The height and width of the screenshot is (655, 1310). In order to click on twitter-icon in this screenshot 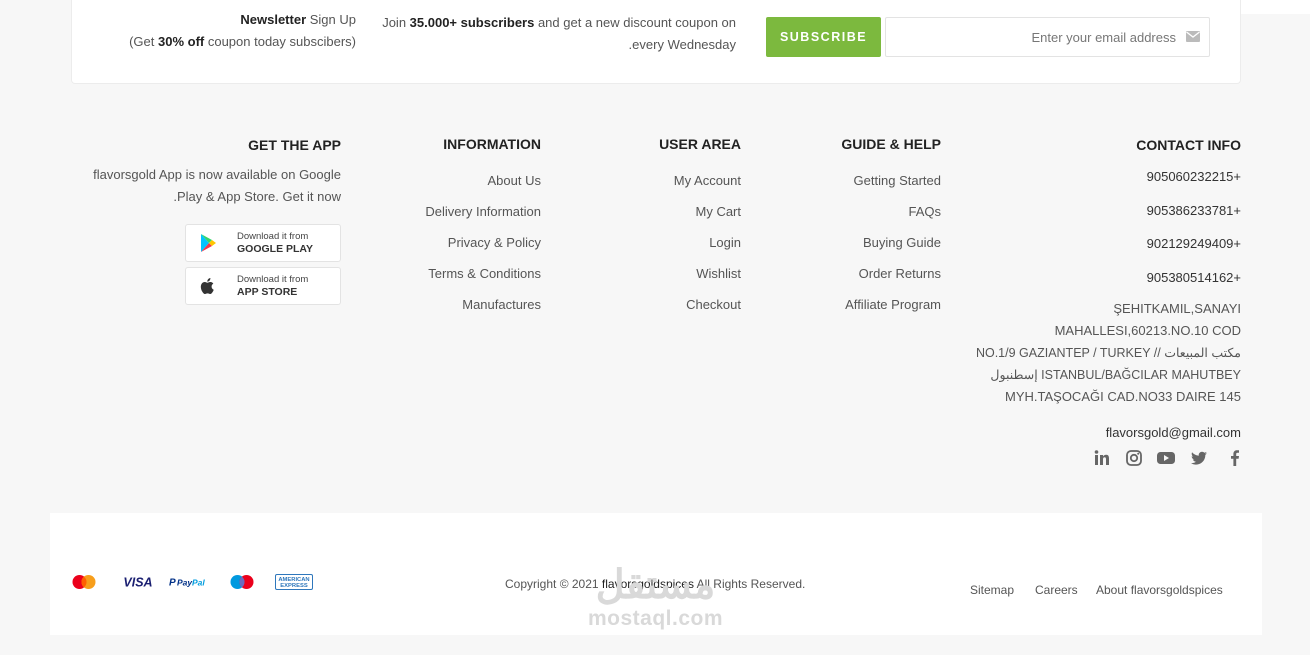, I will do `click(1199, 458)`.